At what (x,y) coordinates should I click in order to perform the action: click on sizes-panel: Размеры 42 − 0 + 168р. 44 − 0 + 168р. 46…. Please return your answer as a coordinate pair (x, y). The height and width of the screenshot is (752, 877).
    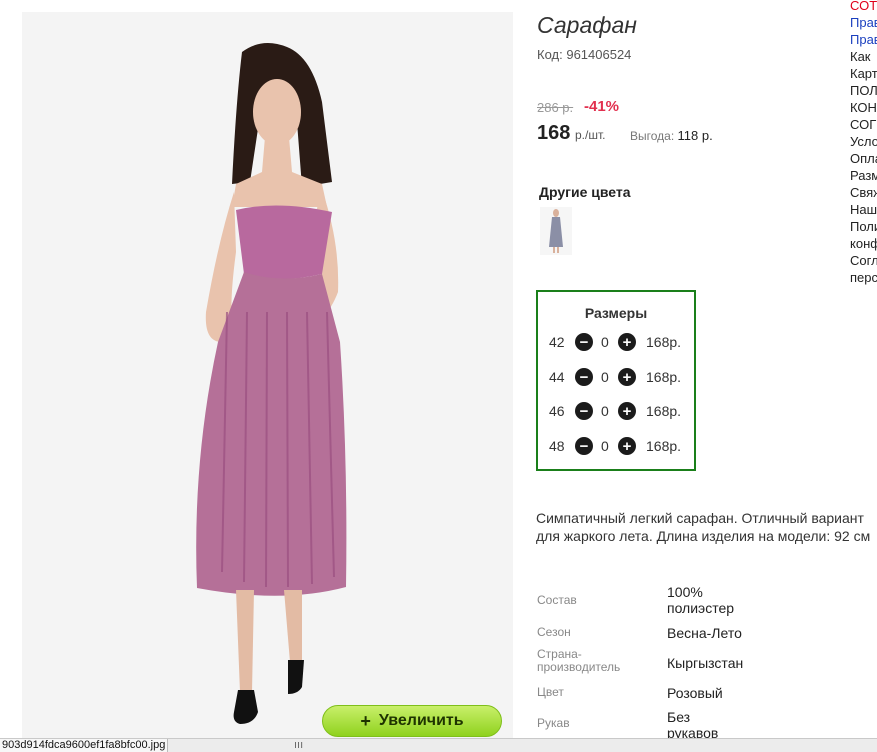
    Looking at the image, I should click on (616, 380).